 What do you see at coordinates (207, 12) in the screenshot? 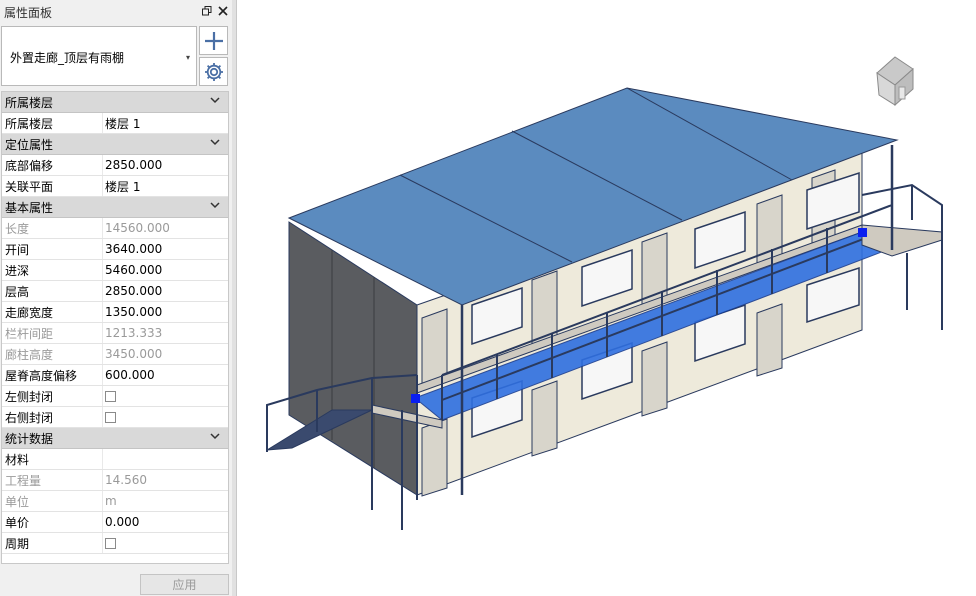
I see `restore-icon` at bounding box center [207, 12].